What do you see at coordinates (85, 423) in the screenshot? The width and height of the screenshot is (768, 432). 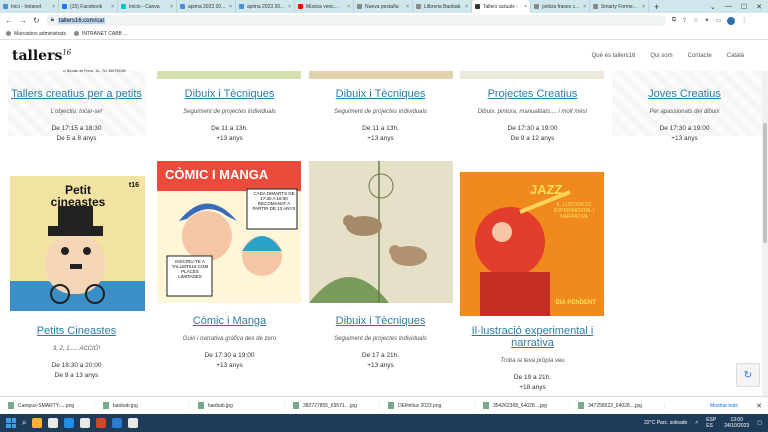 I see `chrome-profile-icon` at bounding box center [85, 423].